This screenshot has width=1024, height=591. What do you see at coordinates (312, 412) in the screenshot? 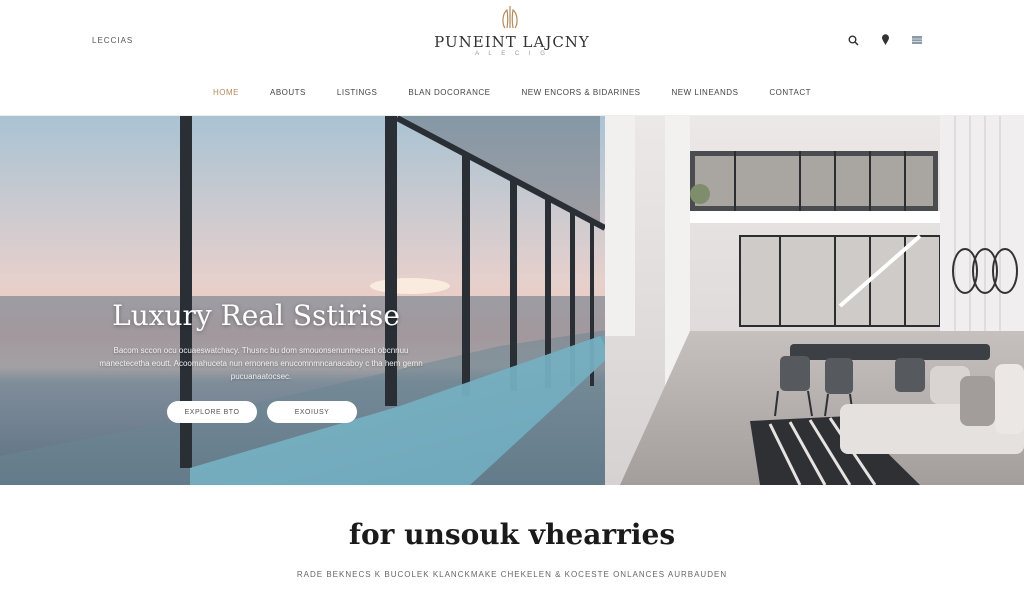
I see `secondary-button: EXOIUSY` at bounding box center [312, 412].